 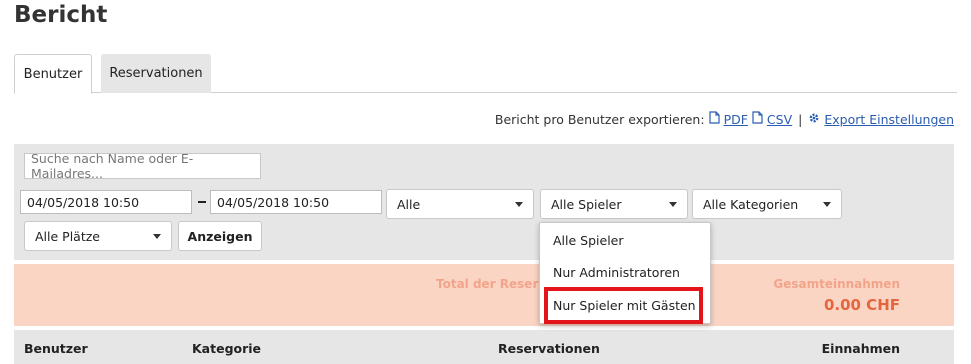 What do you see at coordinates (588, 240) in the screenshot?
I see `dropdown-option-all-players: Alle Spieler` at bounding box center [588, 240].